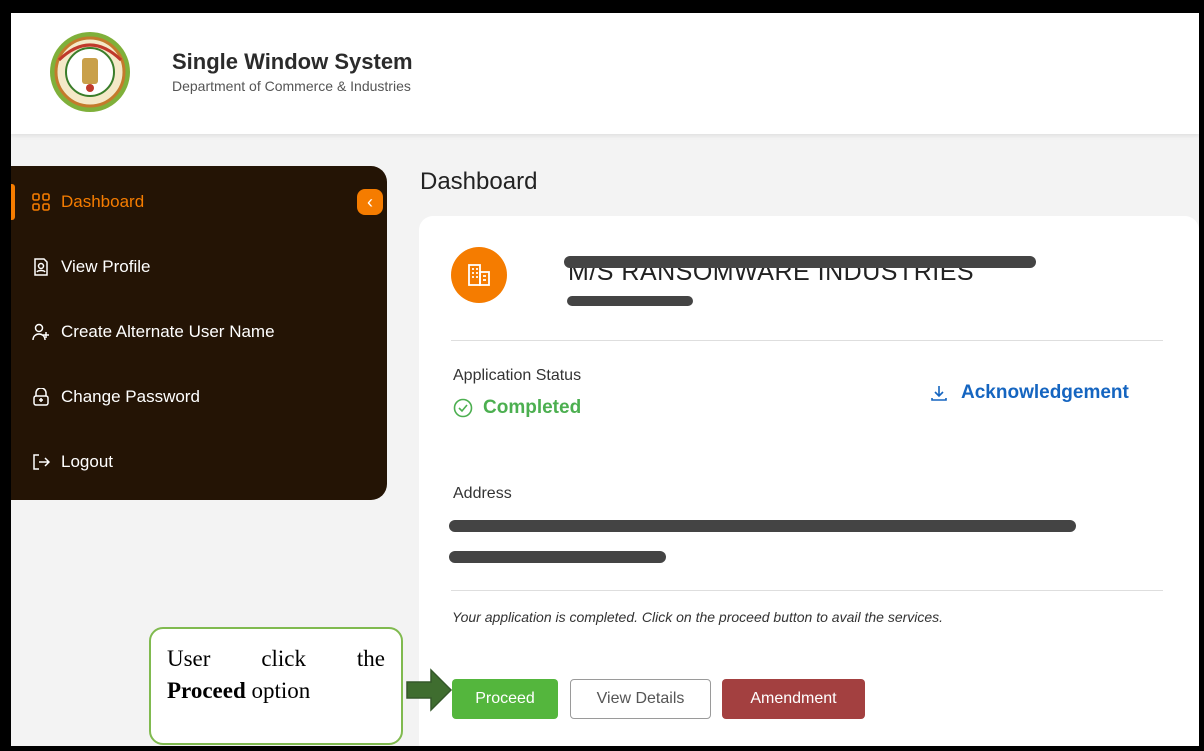 The image size is (1204, 751). What do you see at coordinates (191, 462) in the screenshot?
I see `sidebar-item-logout: Logout` at bounding box center [191, 462].